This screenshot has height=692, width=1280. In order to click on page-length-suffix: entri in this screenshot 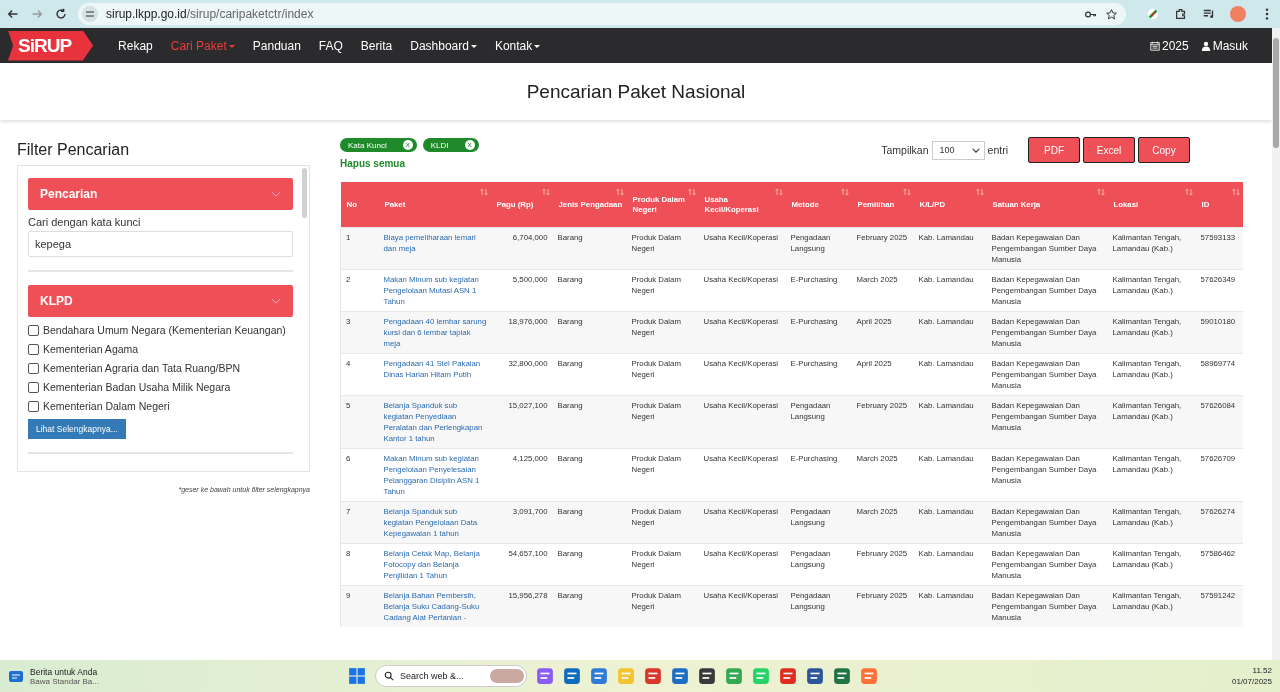, I will do `click(997, 150)`.